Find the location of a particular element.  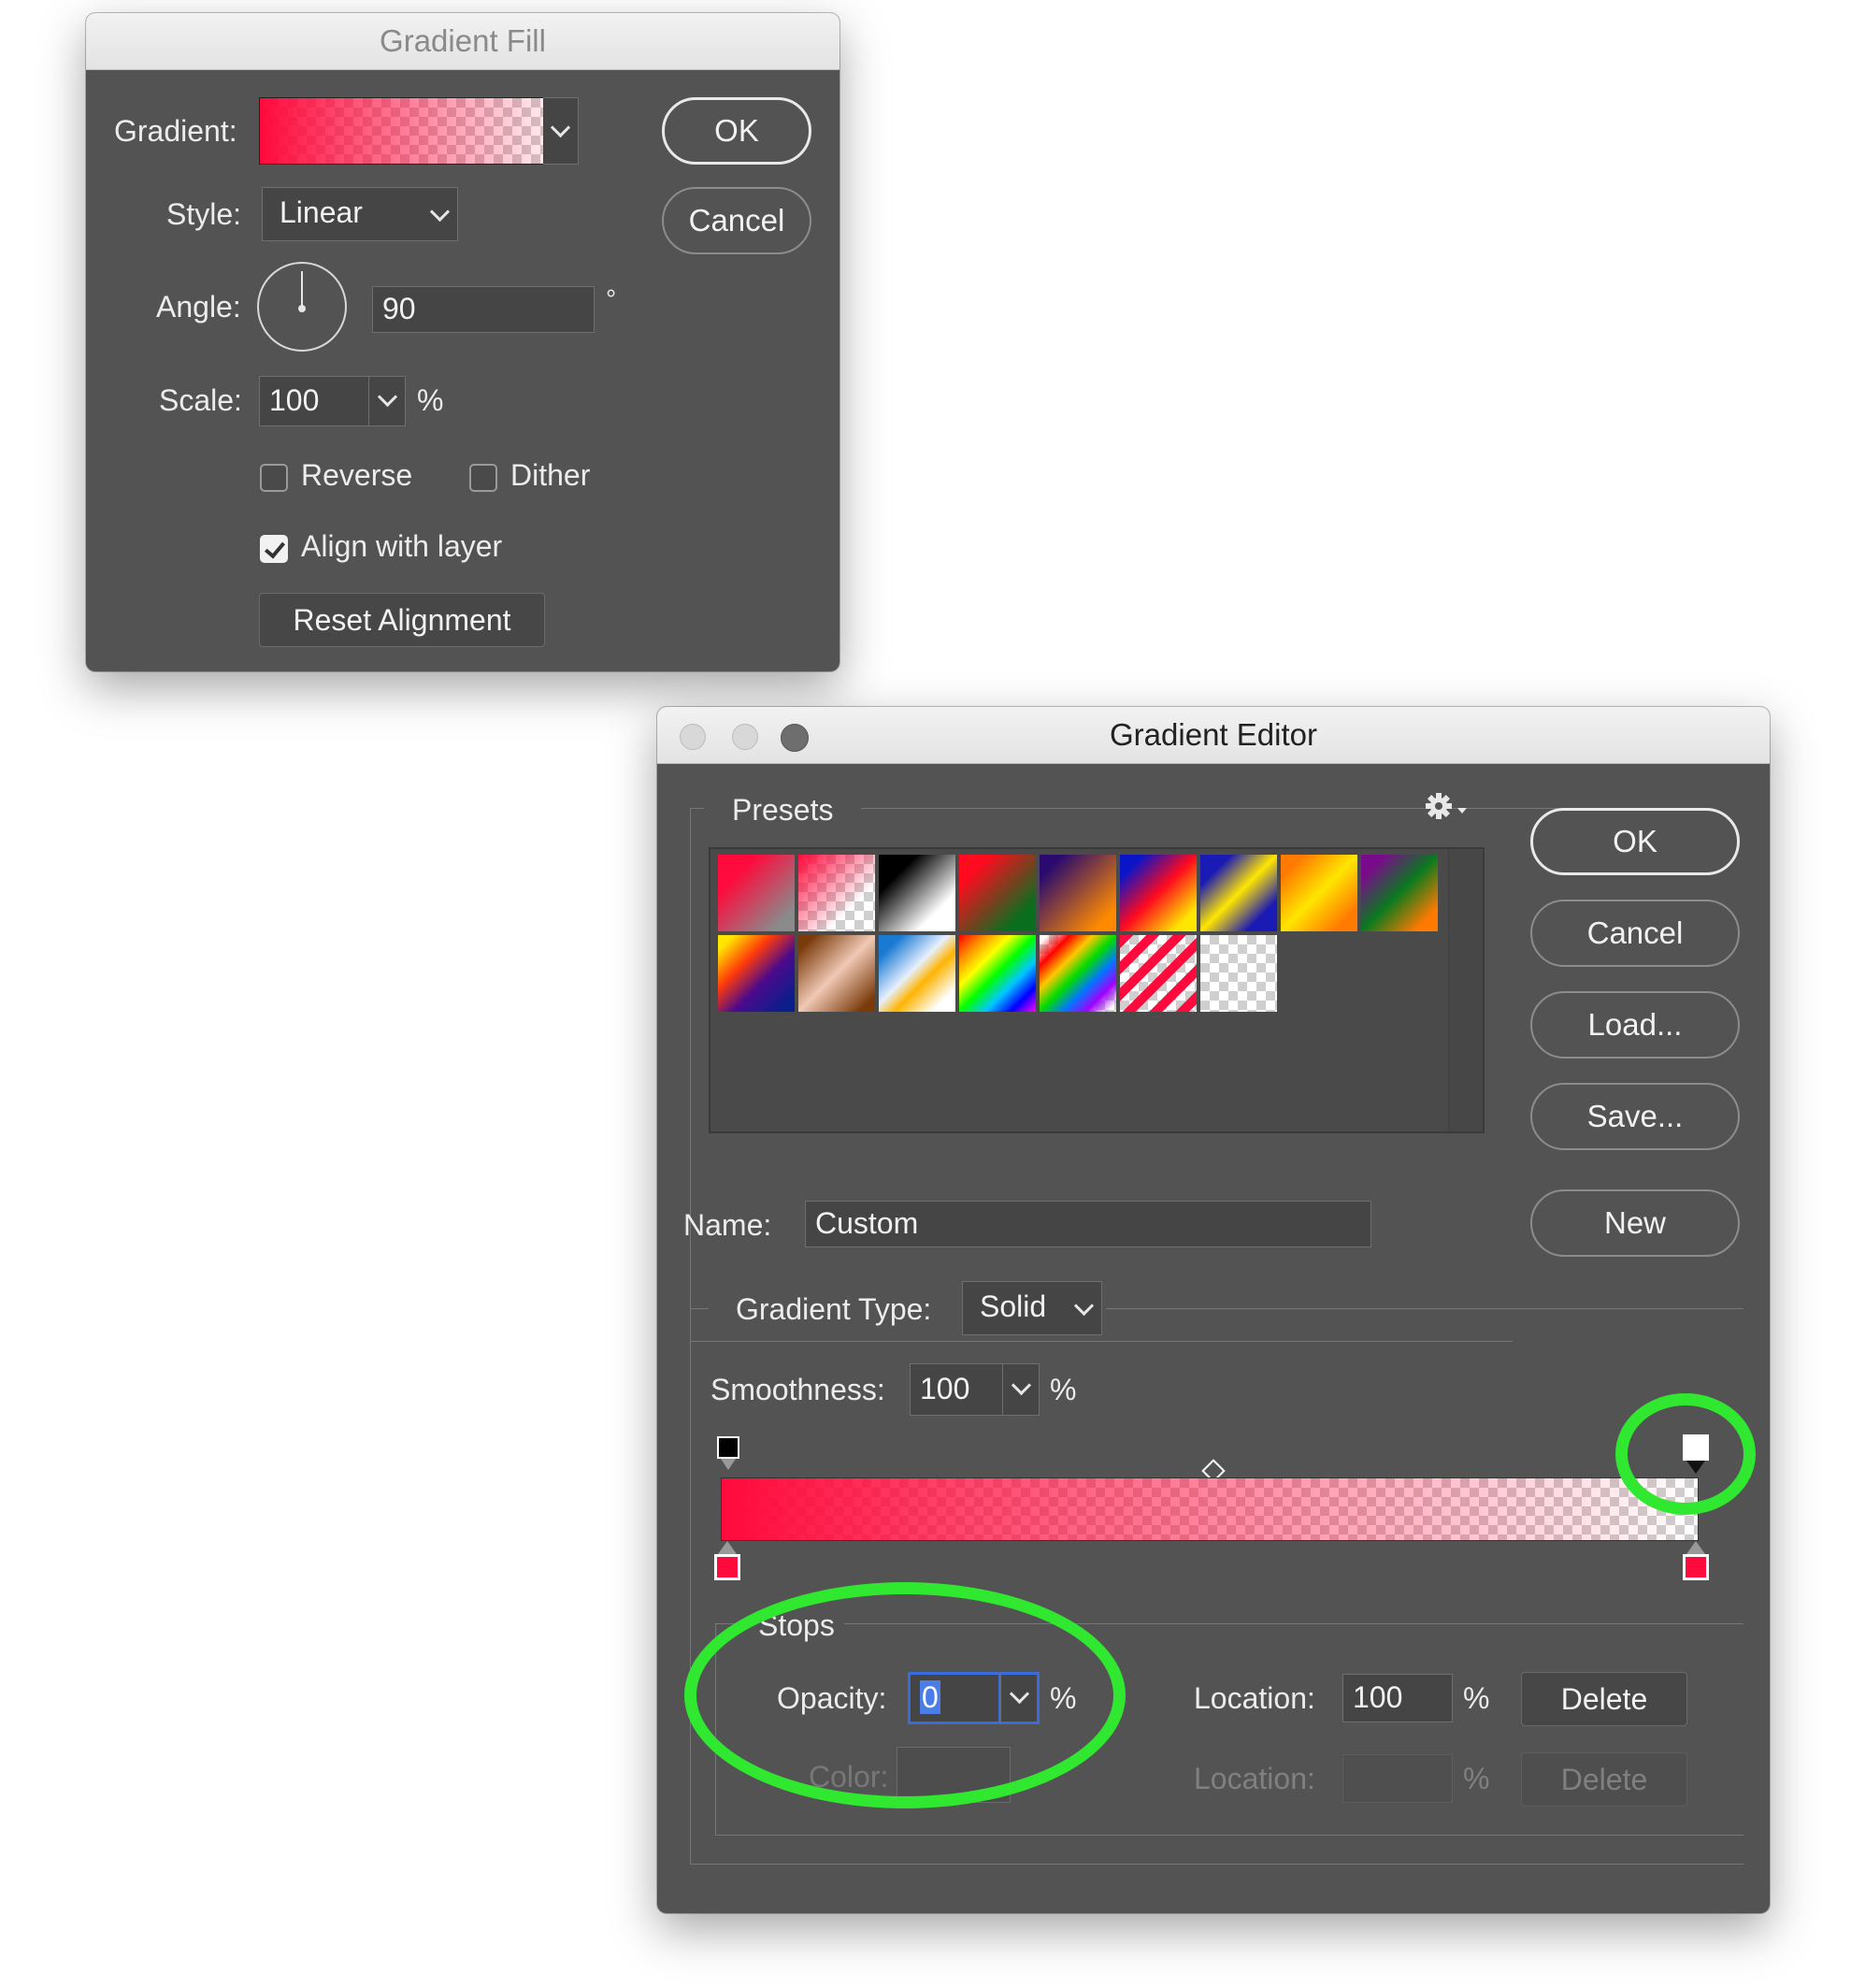

color-stop-end is located at coordinates (1696, 1563).